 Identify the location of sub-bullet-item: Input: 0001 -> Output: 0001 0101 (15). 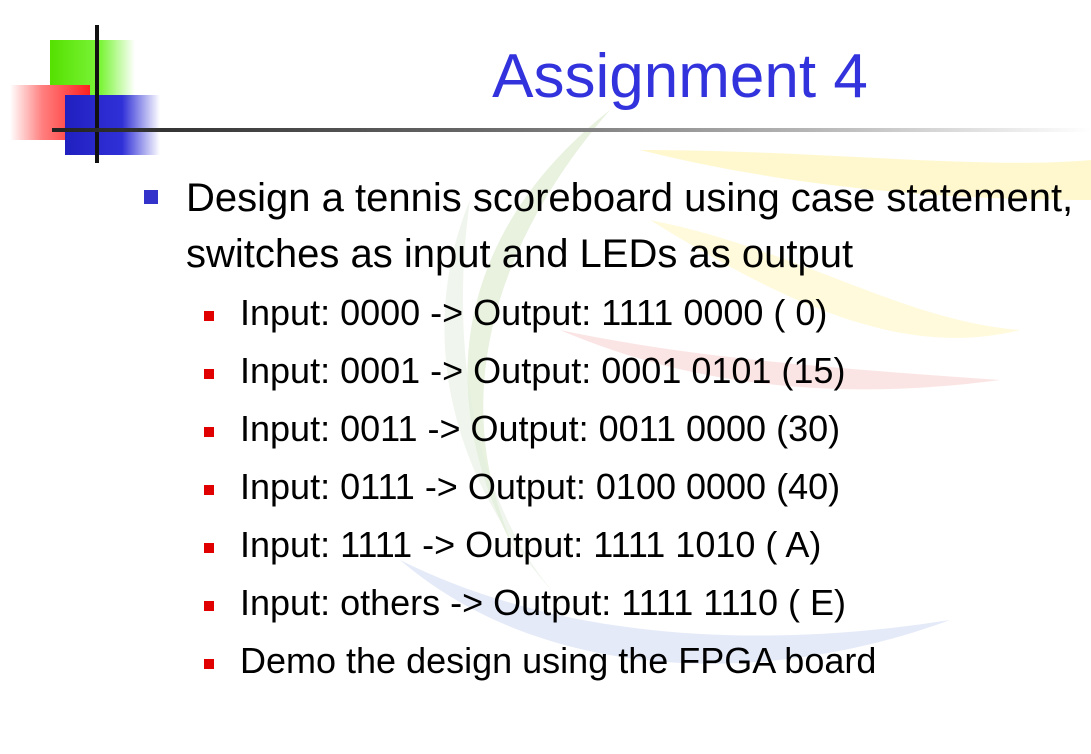
(640, 371).